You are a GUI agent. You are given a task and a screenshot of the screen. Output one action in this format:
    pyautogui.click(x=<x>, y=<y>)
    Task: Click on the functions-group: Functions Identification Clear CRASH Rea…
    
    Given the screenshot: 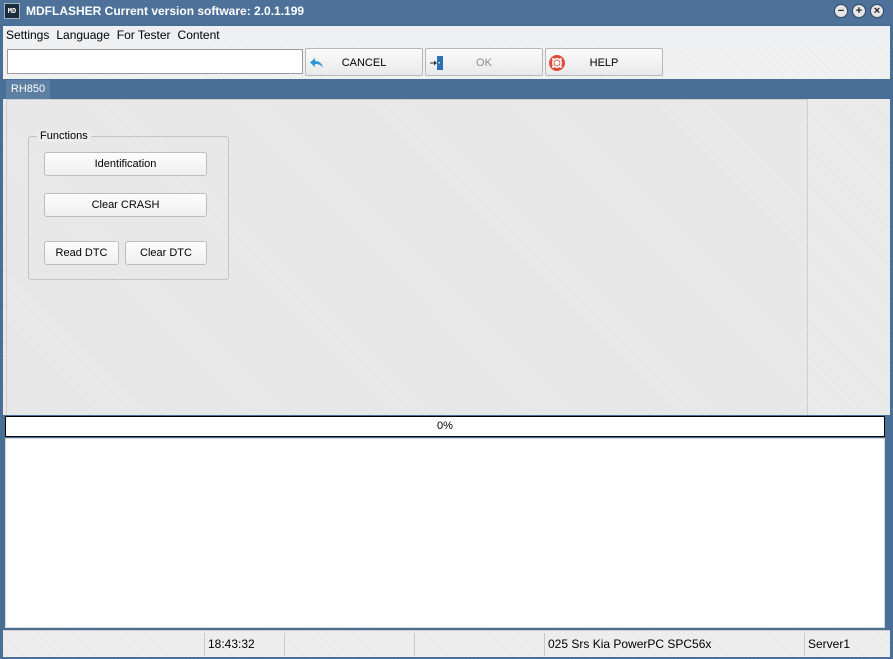 What is the action you would take?
    pyautogui.click(x=128, y=205)
    